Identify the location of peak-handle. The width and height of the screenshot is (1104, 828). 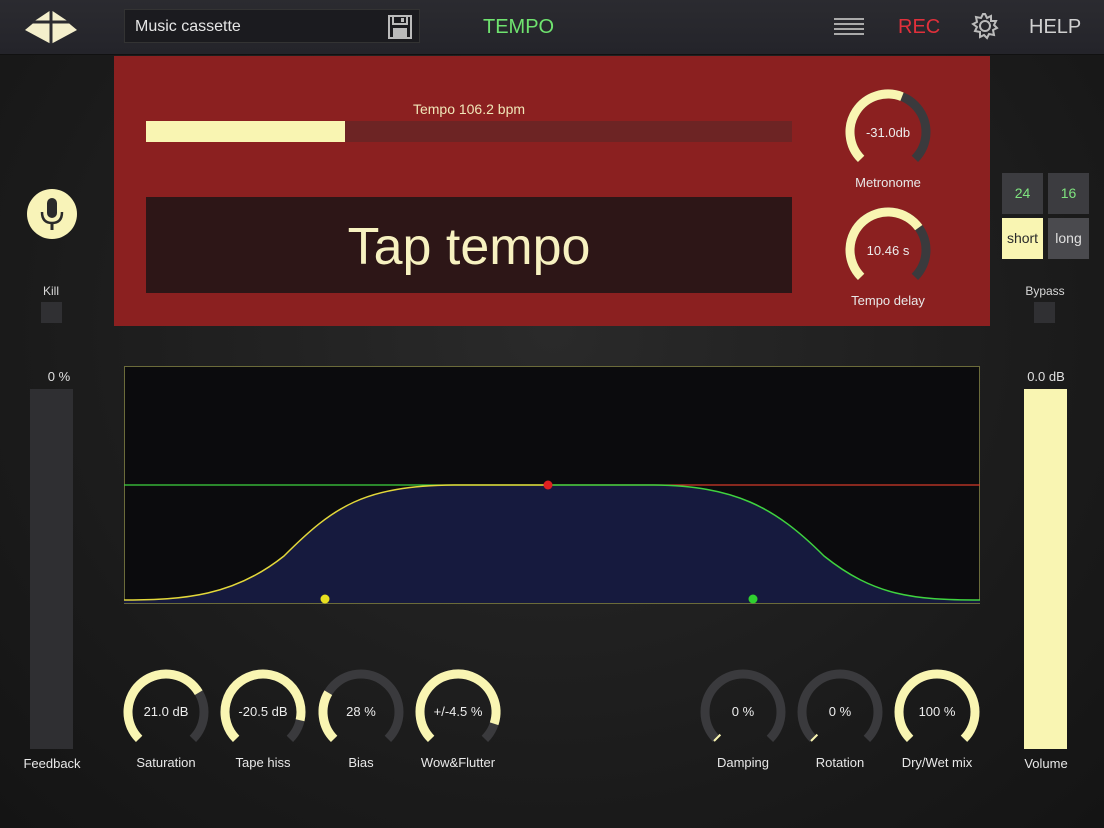
(548, 485).